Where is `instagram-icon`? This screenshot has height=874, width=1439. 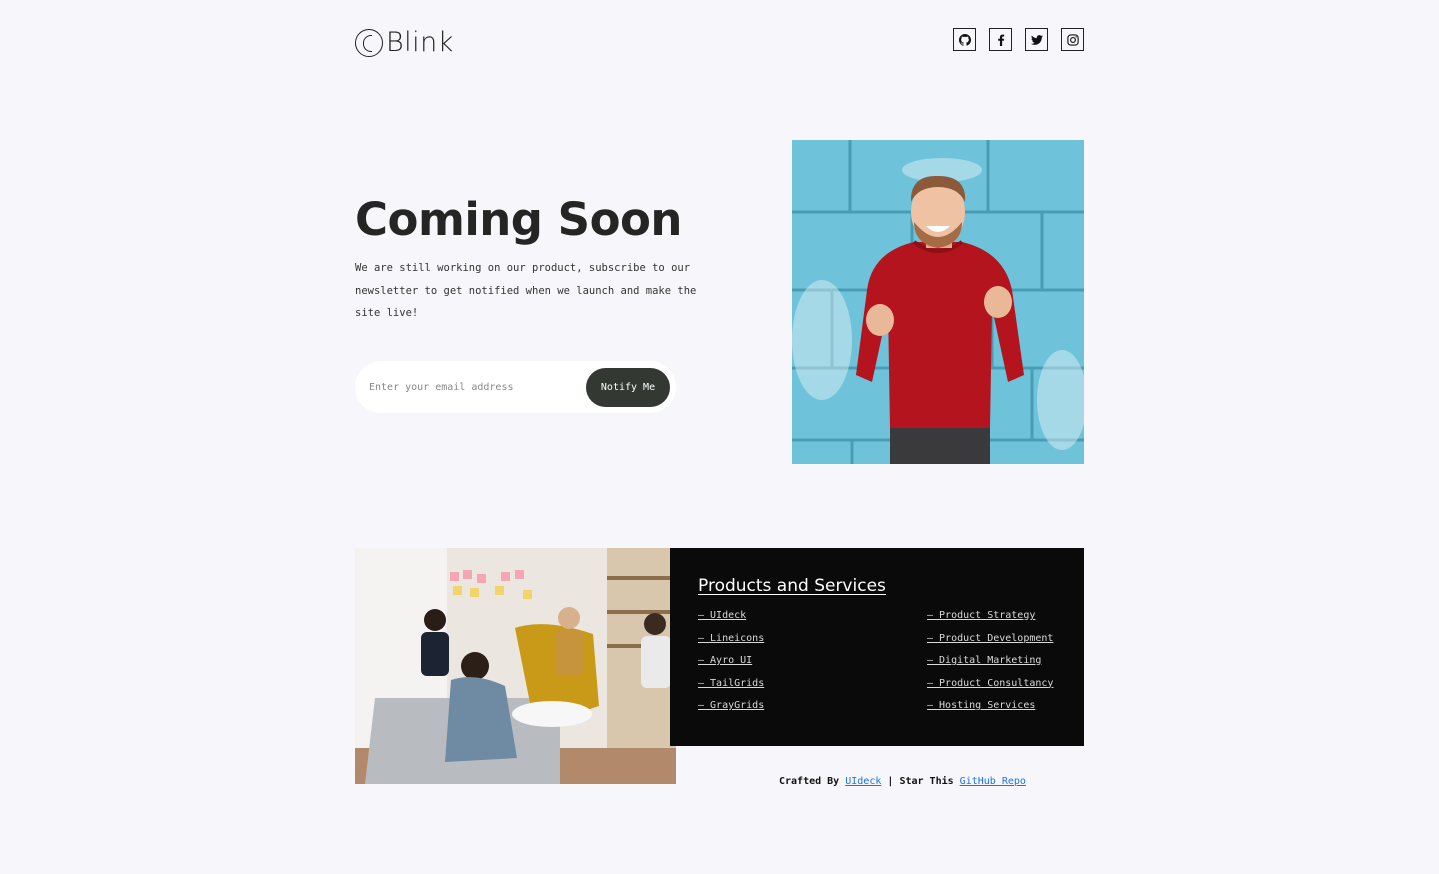 instagram-icon is located at coordinates (1072, 39).